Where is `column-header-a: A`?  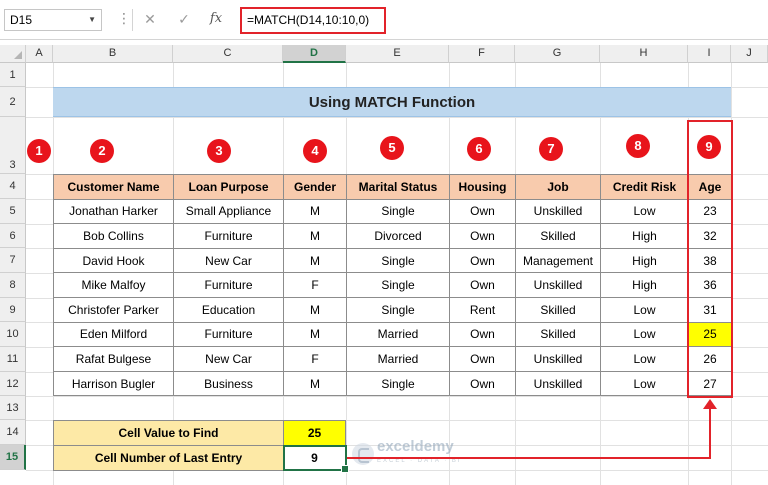 column-header-a: A is located at coordinates (39, 54).